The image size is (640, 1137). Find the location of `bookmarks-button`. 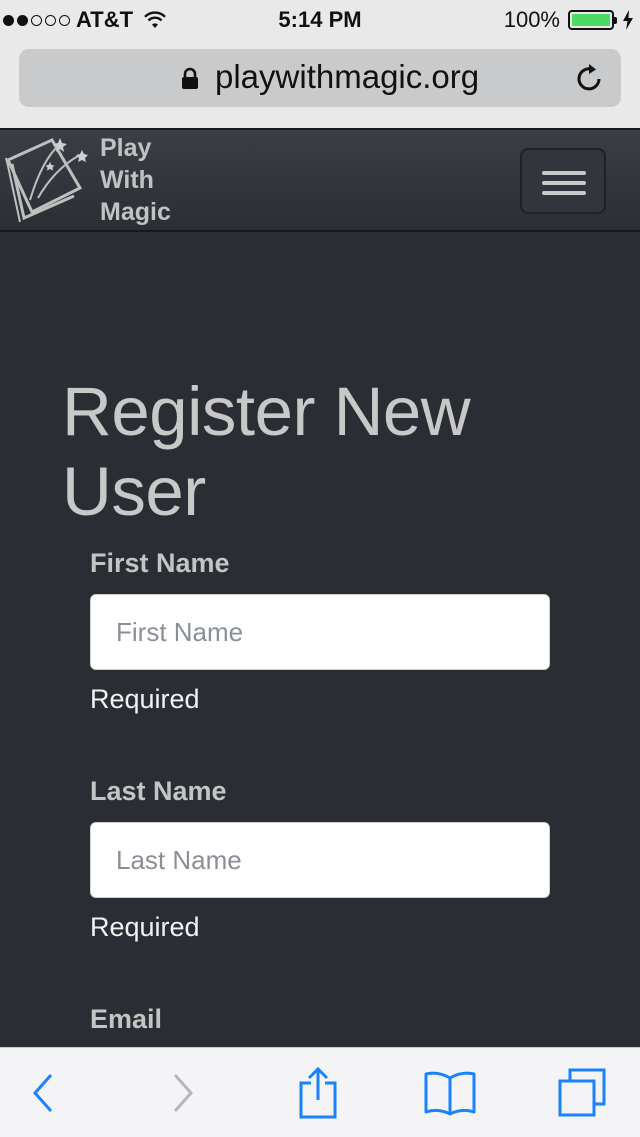

bookmarks-button is located at coordinates (450, 1093).